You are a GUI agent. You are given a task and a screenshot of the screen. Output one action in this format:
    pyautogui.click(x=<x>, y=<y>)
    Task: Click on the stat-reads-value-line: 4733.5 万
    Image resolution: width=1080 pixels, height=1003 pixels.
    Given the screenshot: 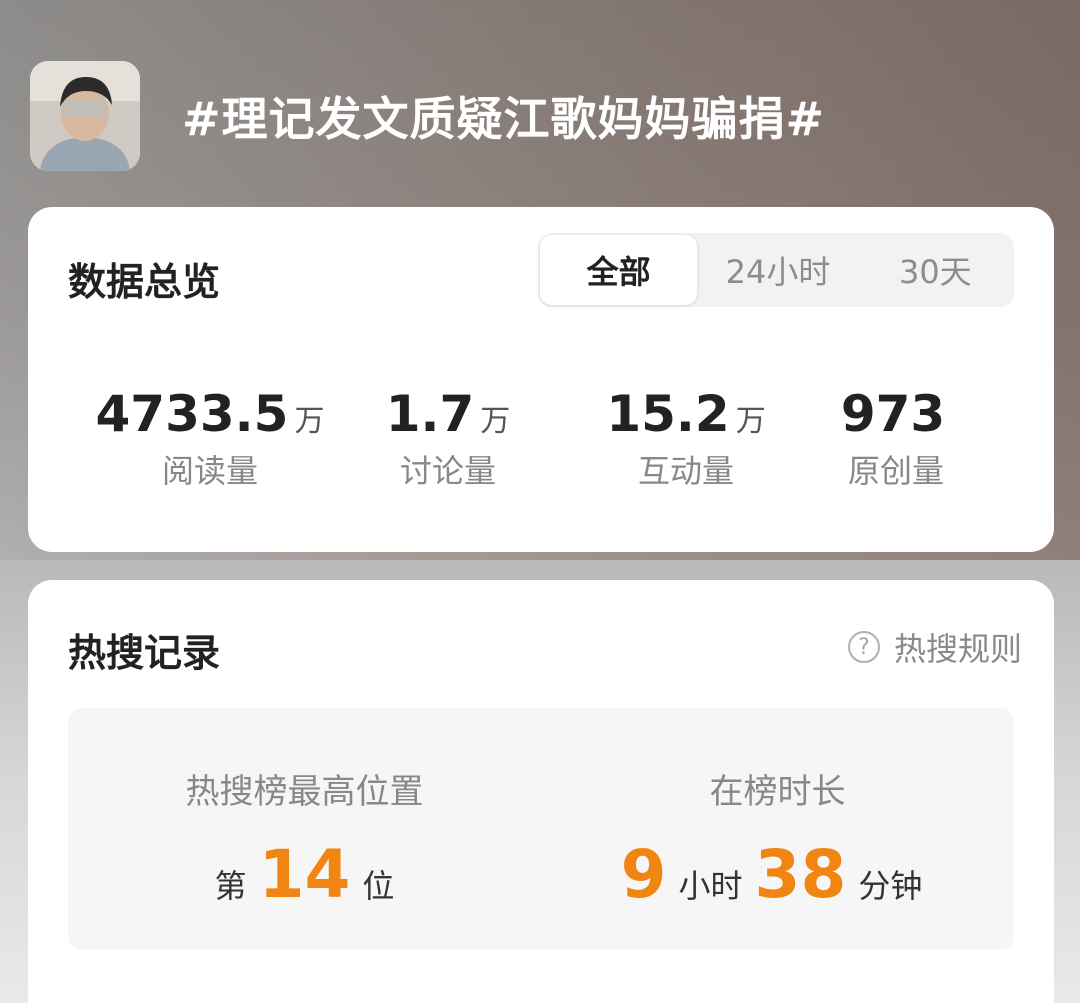 What is the action you would take?
    pyautogui.click(x=210, y=414)
    